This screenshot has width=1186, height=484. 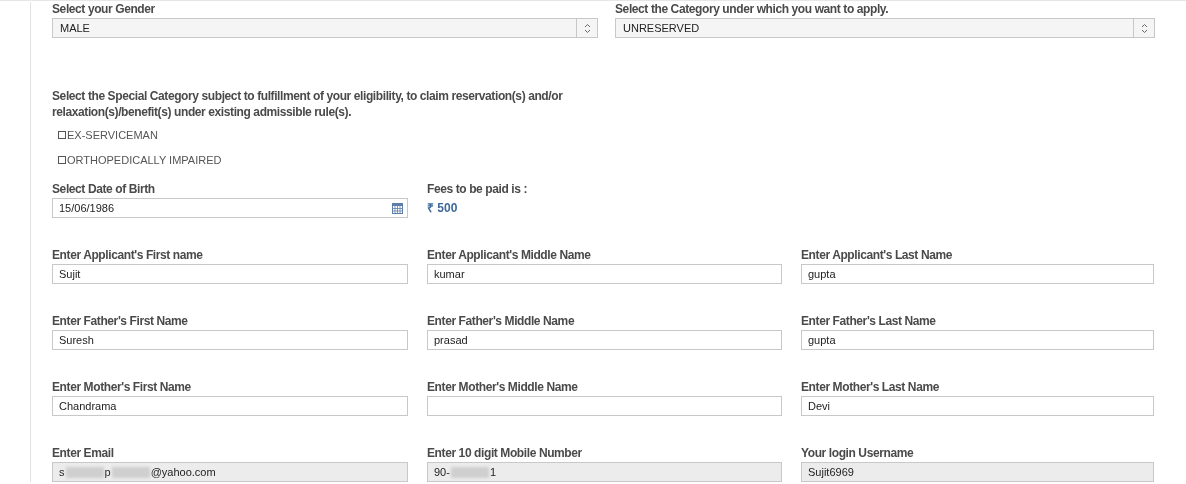 I want to click on date-field: 15/06/1986, so click(x=230, y=208).